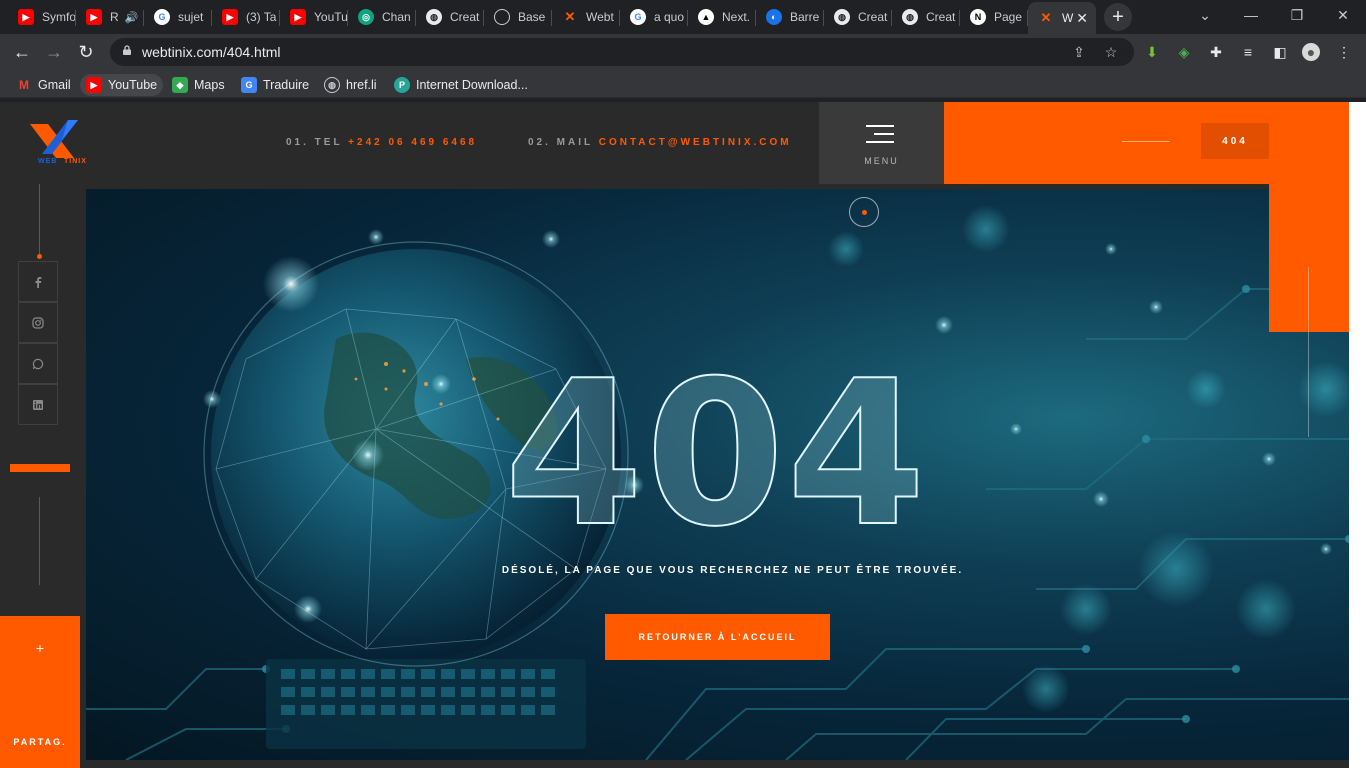 The width and height of the screenshot is (1366, 768). I want to click on linkedin-icon, so click(38, 404).